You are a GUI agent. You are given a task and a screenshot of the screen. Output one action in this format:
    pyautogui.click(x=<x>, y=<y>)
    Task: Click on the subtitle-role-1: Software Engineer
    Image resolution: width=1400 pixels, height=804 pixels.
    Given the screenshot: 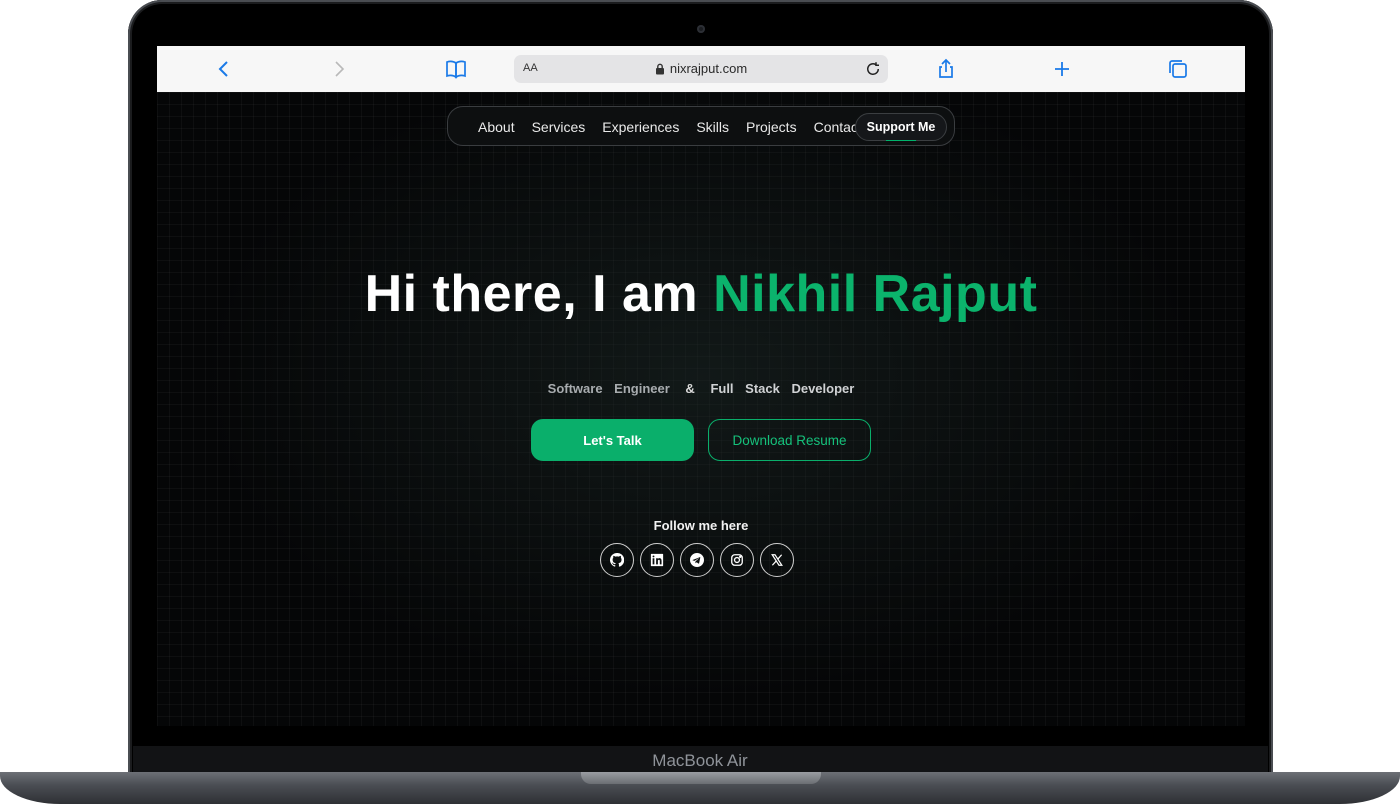 What is the action you would take?
    pyautogui.click(x=608, y=388)
    